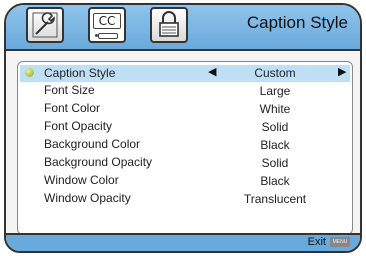 The height and width of the screenshot is (256, 366). What do you see at coordinates (275, 91) in the screenshot?
I see `menu-item-value: Large` at bounding box center [275, 91].